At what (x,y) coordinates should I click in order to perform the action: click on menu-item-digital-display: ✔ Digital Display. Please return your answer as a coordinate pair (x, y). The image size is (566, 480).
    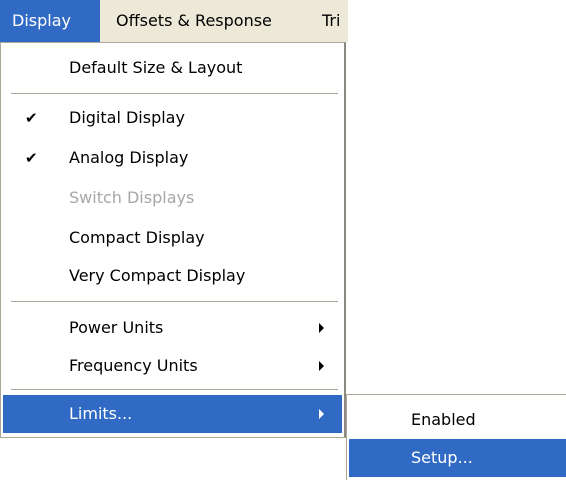
    Looking at the image, I should click on (172, 118).